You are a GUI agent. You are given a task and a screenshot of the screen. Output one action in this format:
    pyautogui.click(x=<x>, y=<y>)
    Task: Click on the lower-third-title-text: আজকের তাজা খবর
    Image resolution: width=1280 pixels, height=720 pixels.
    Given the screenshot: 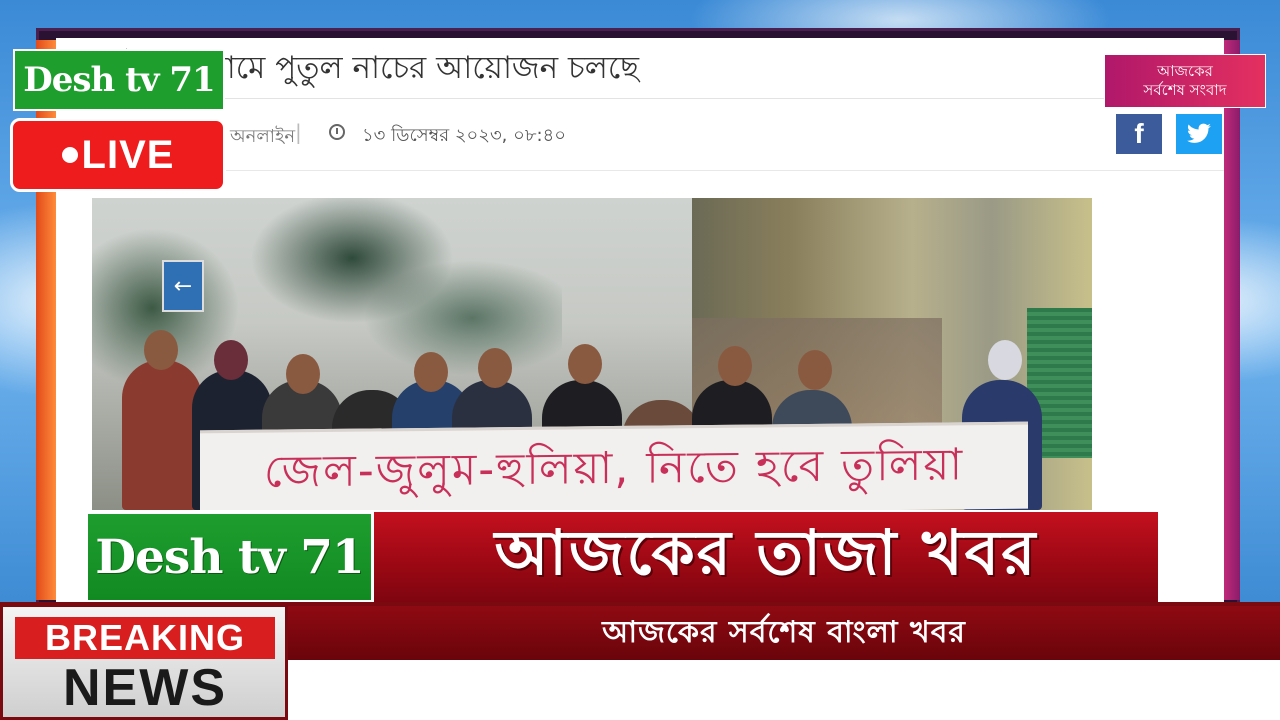 What is the action you would take?
    pyautogui.click(x=766, y=552)
    